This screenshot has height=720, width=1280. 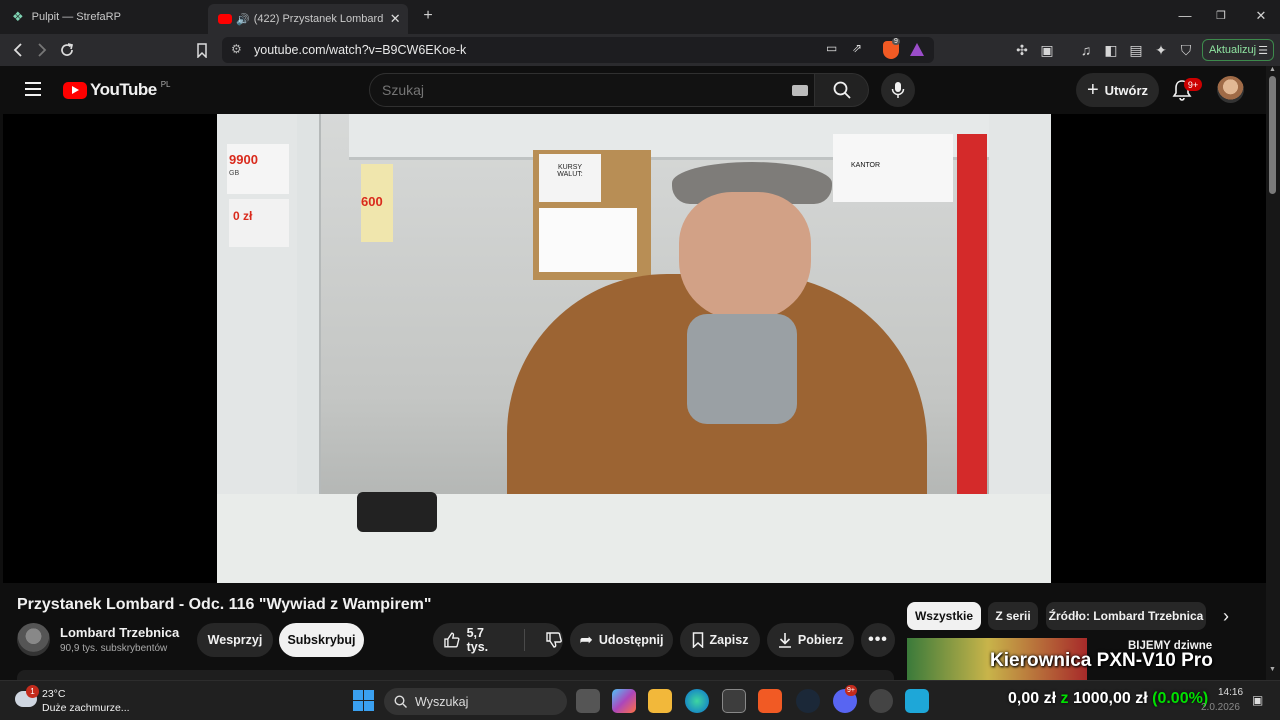 I want to click on screenshot-icon: ▣, so click(x=1047, y=50).